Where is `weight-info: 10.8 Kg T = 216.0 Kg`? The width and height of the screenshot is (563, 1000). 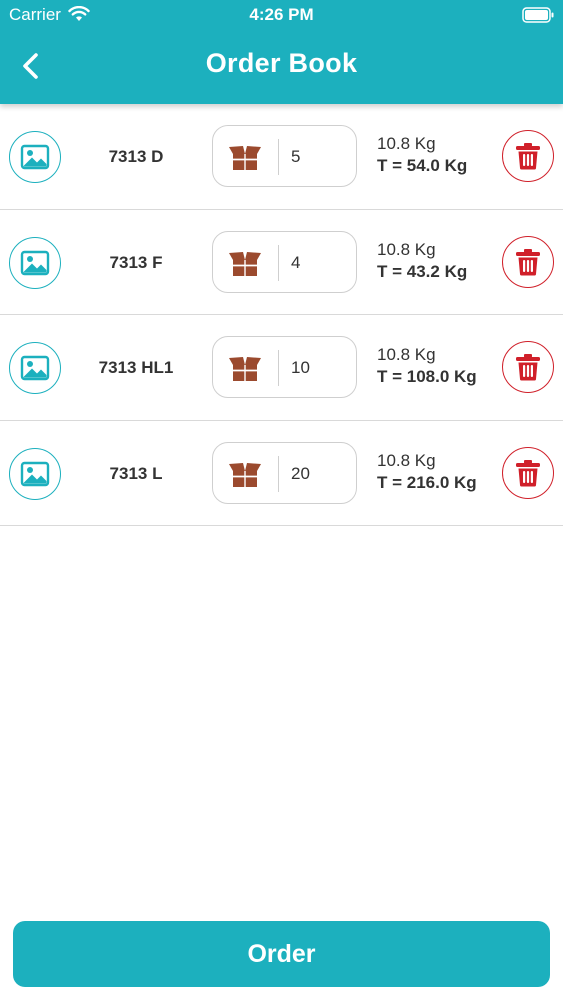 weight-info: 10.8 Kg T = 216.0 Kg is located at coordinates (427, 472).